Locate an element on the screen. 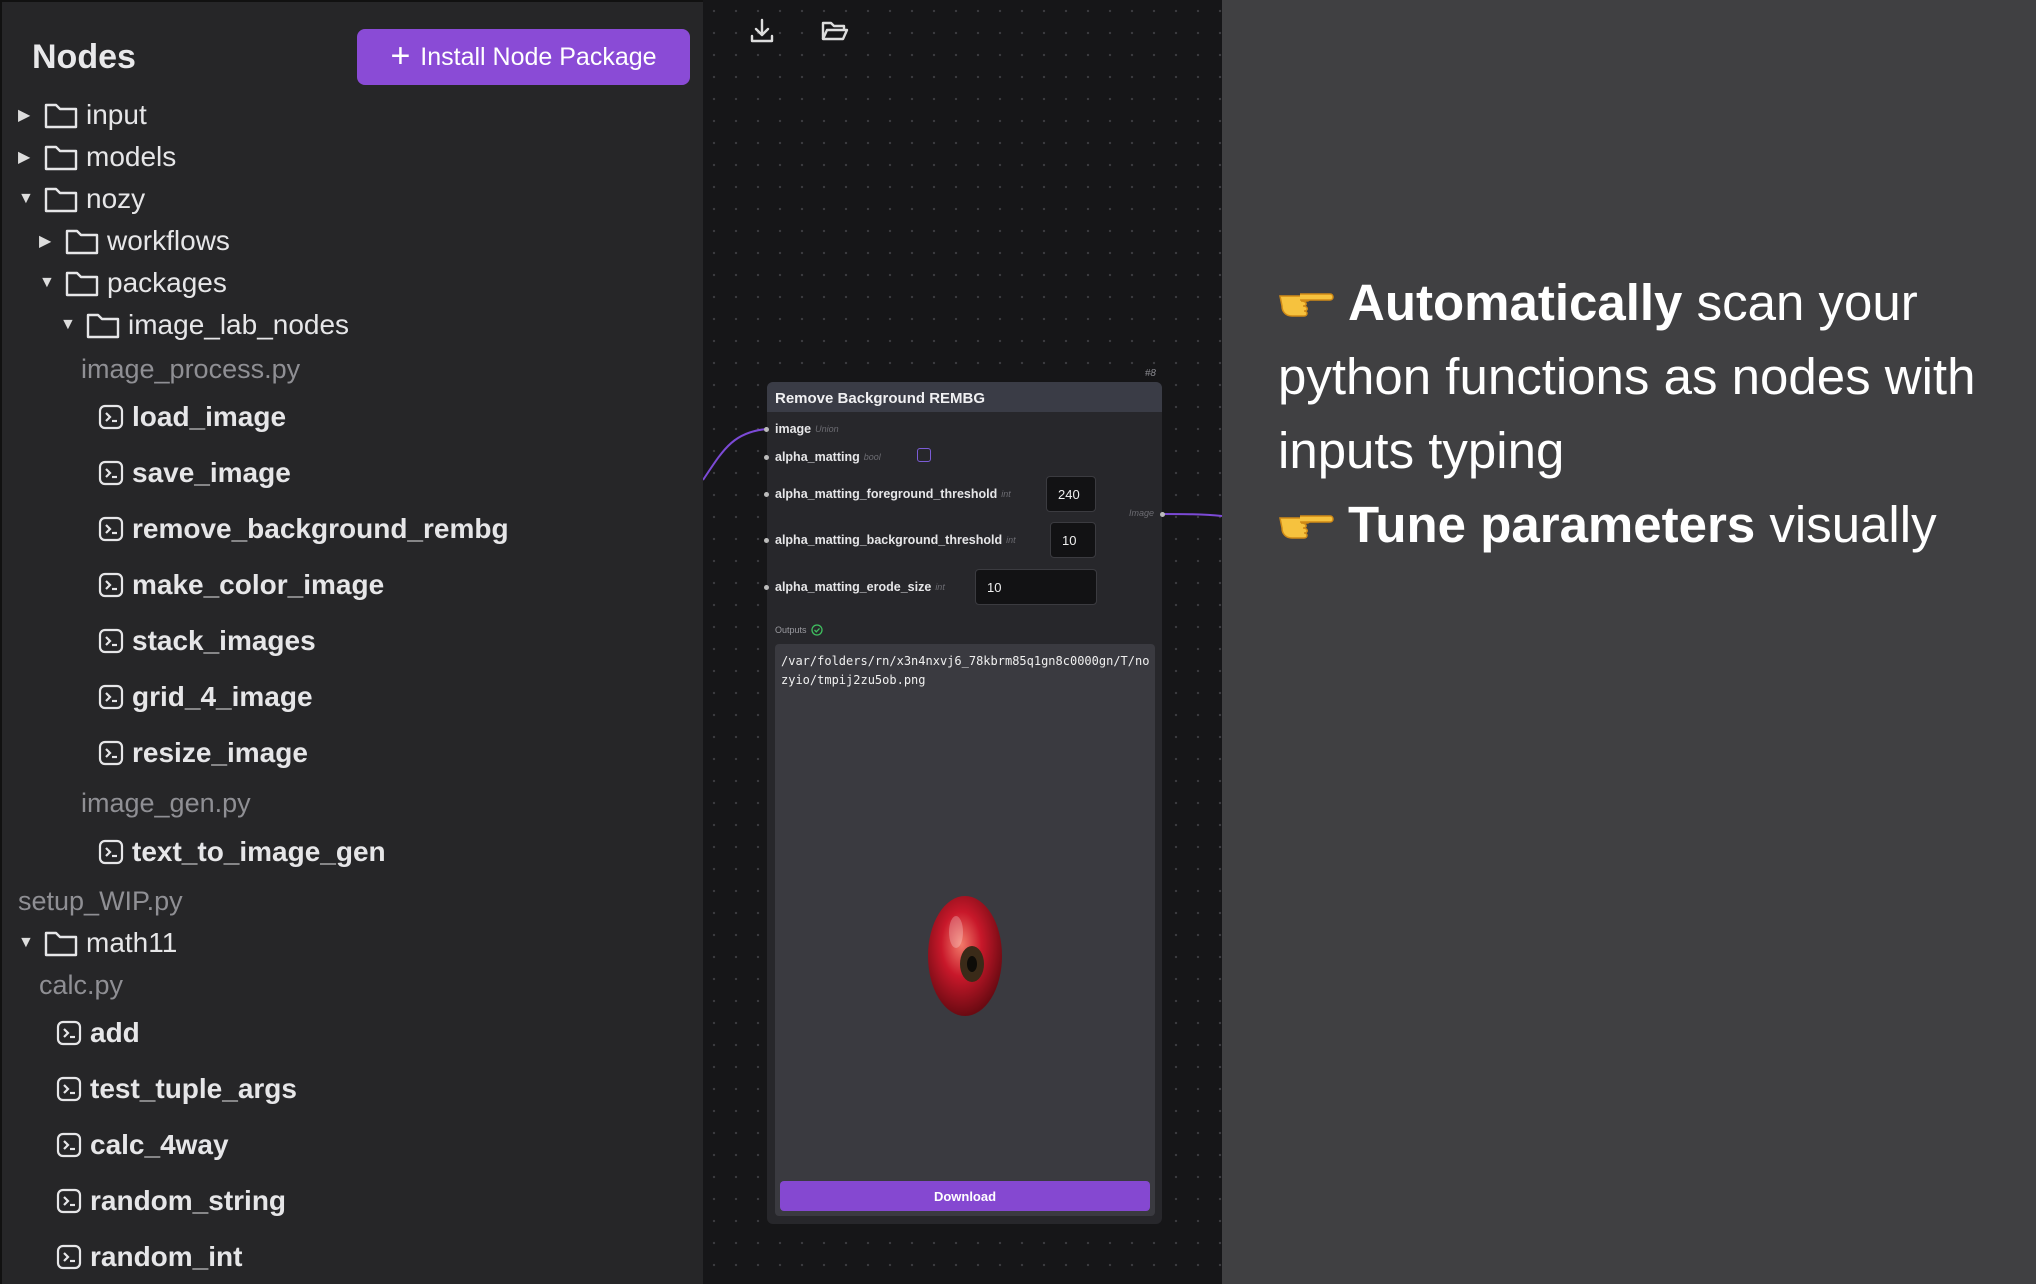 The height and width of the screenshot is (1284, 2036). erode-size-input: 10 is located at coordinates (1036, 587).